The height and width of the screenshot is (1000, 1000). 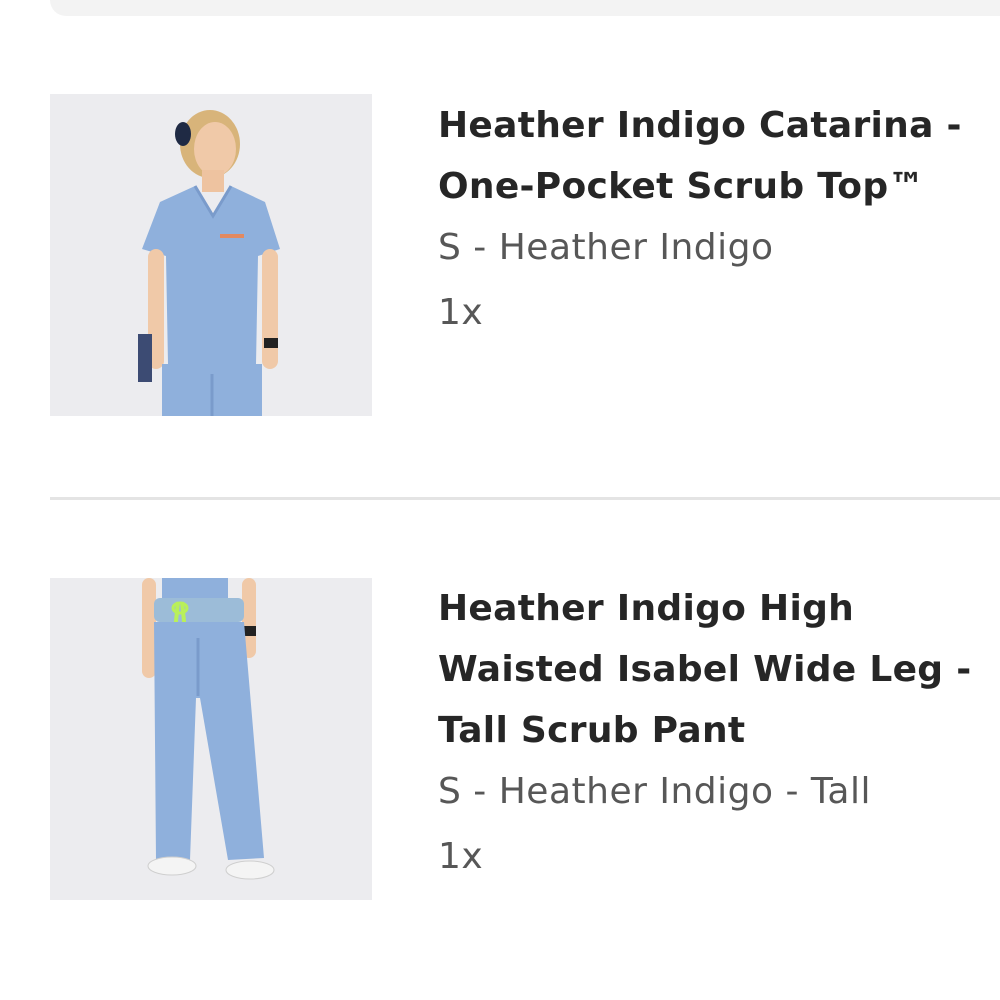 What do you see at coordinates (525, 8) in the screenshot?
I see `top-search-bar` at bounding box center [525, 8].